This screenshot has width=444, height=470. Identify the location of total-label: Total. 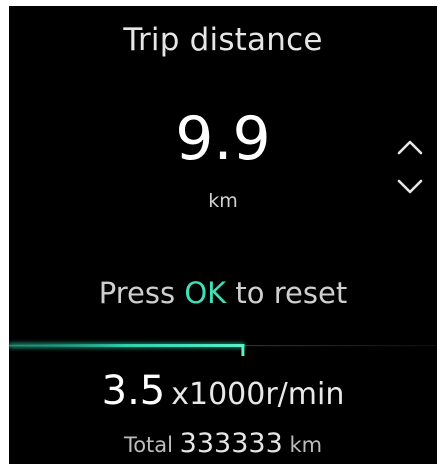
(148, 445).